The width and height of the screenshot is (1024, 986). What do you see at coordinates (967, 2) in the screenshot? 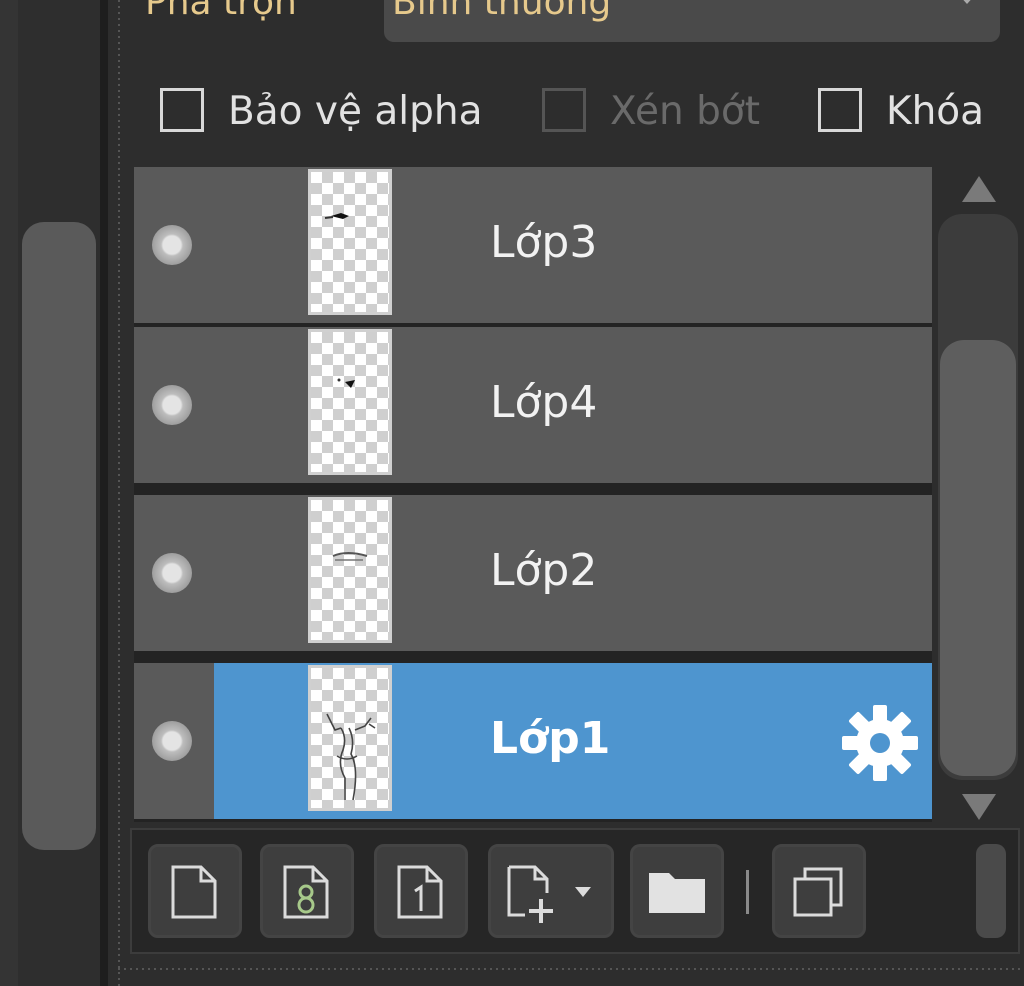
I see `chevron-down-icon` at bounding box center [967, 2].